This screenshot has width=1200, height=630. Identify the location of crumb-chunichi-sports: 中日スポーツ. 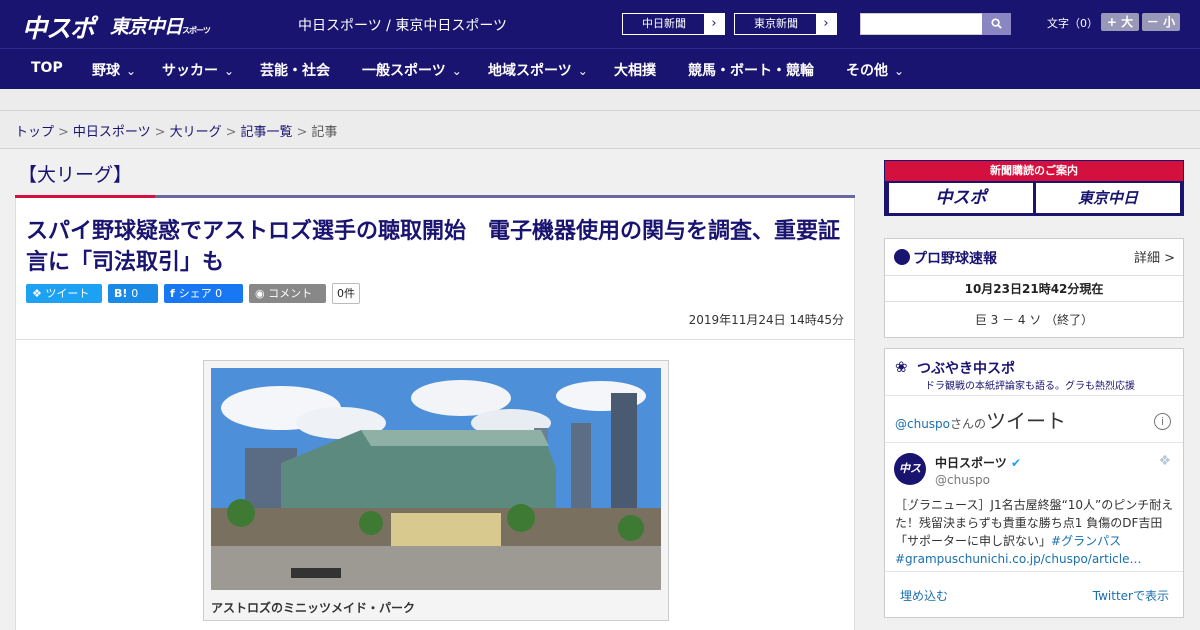
(112, 132).